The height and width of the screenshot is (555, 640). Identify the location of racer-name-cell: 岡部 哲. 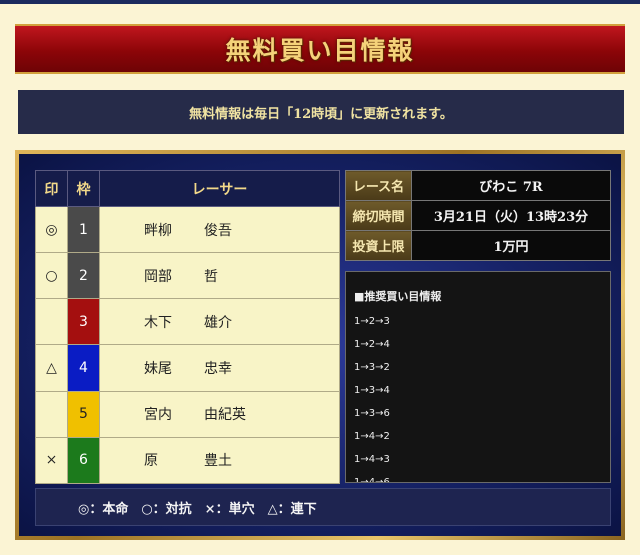
(219, 276).